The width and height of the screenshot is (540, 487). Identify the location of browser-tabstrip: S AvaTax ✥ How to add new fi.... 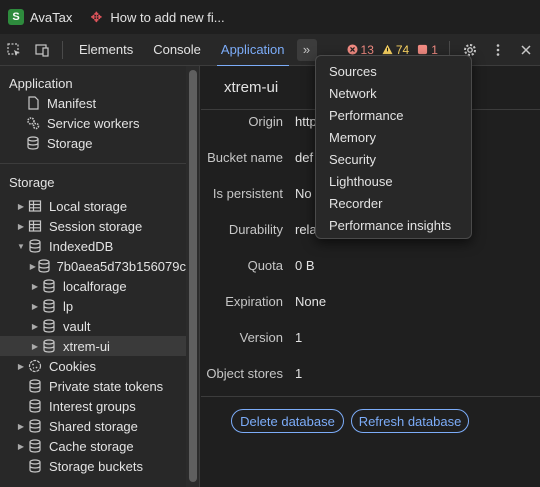
(270, 17).